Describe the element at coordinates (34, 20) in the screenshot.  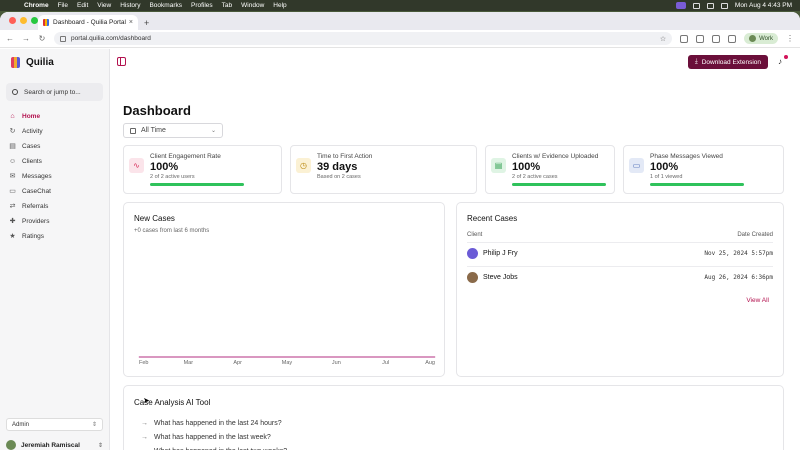
I see `zoom-window-button` at that location.